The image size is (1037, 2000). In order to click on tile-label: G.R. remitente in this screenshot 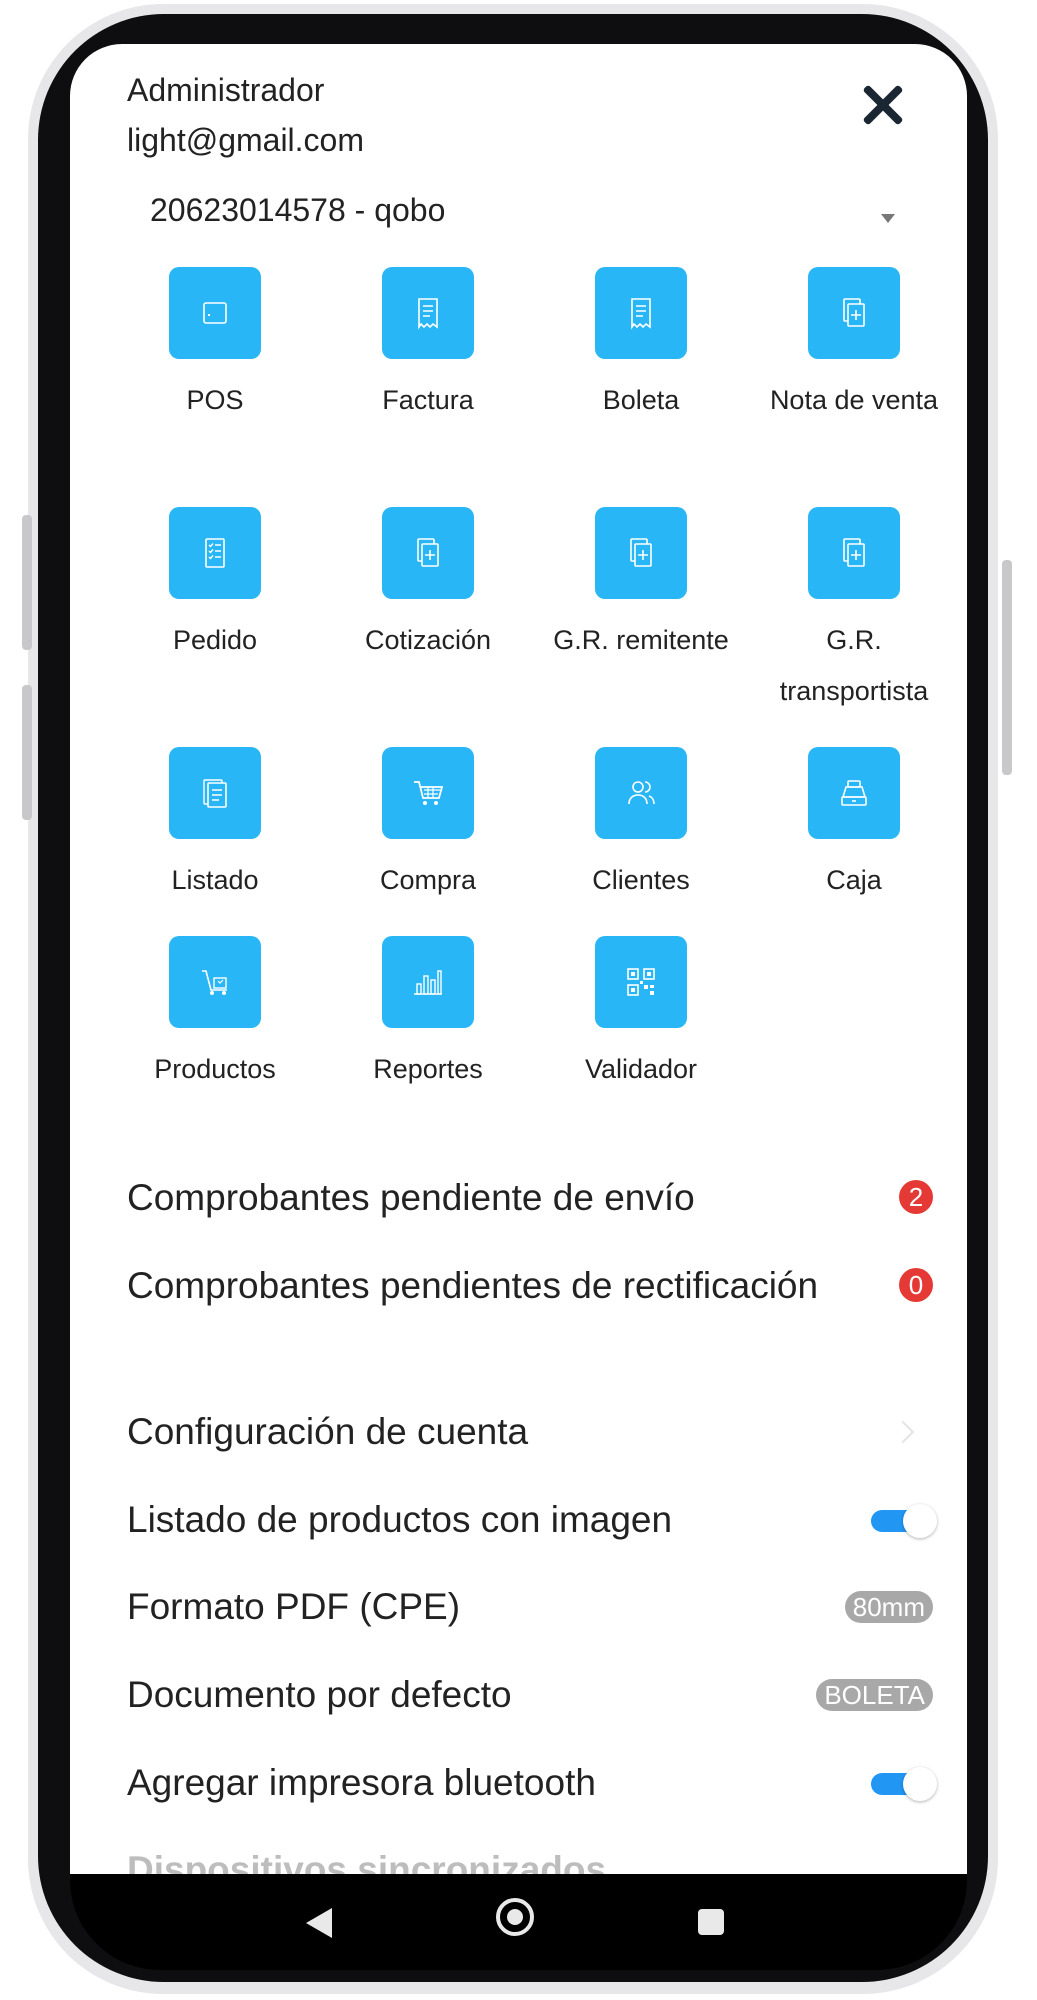, I will do `click(641, 640)`.